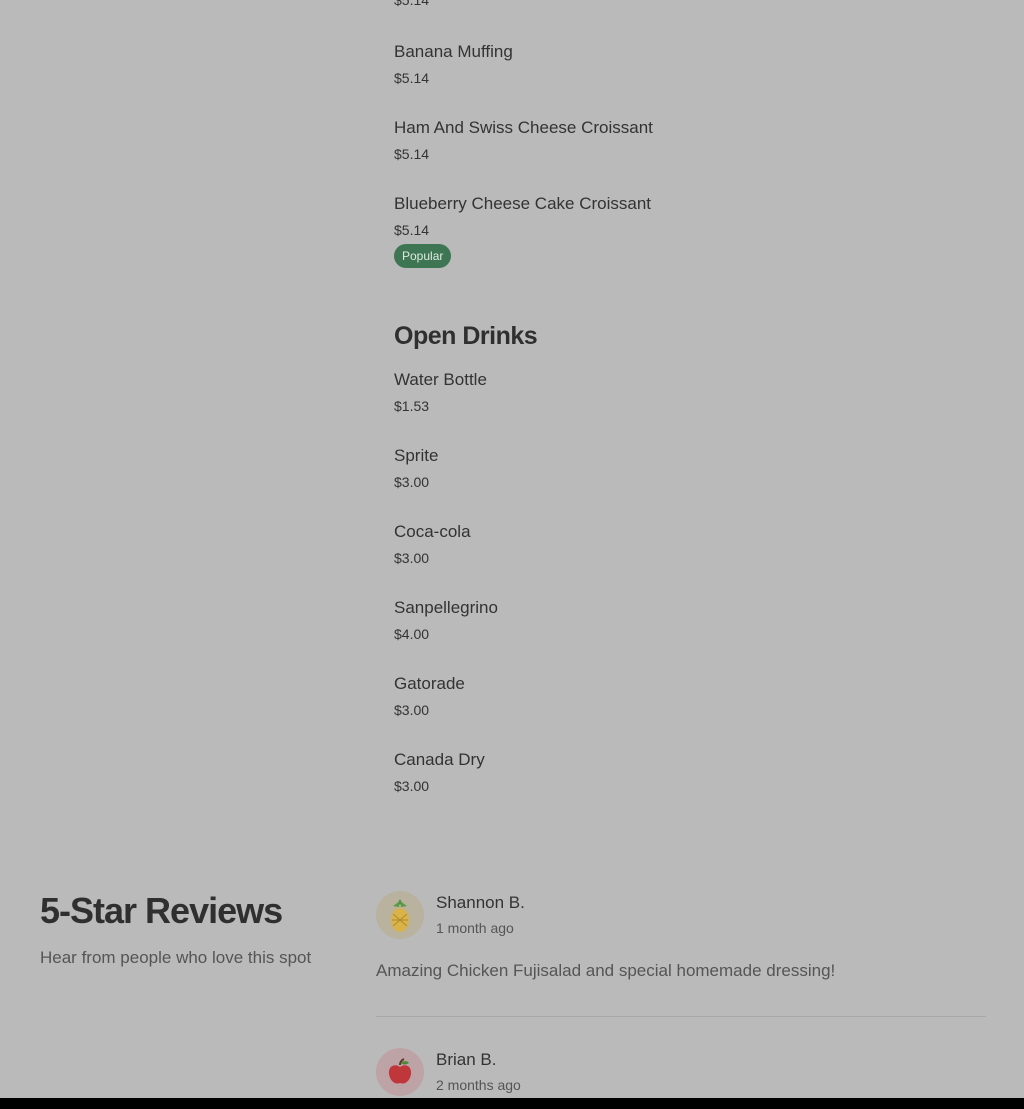 Image resolution: width=1024 pixels, height=1109 pixels. Describe the element at coordinates (423, 256) in the screenshot. I see `popular-badge: Popular` at that location.